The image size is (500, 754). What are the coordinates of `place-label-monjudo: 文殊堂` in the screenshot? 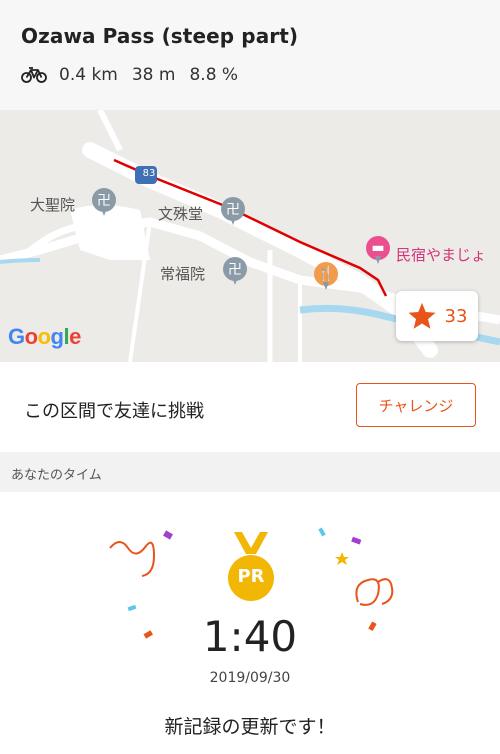 It's located at (181, 214).